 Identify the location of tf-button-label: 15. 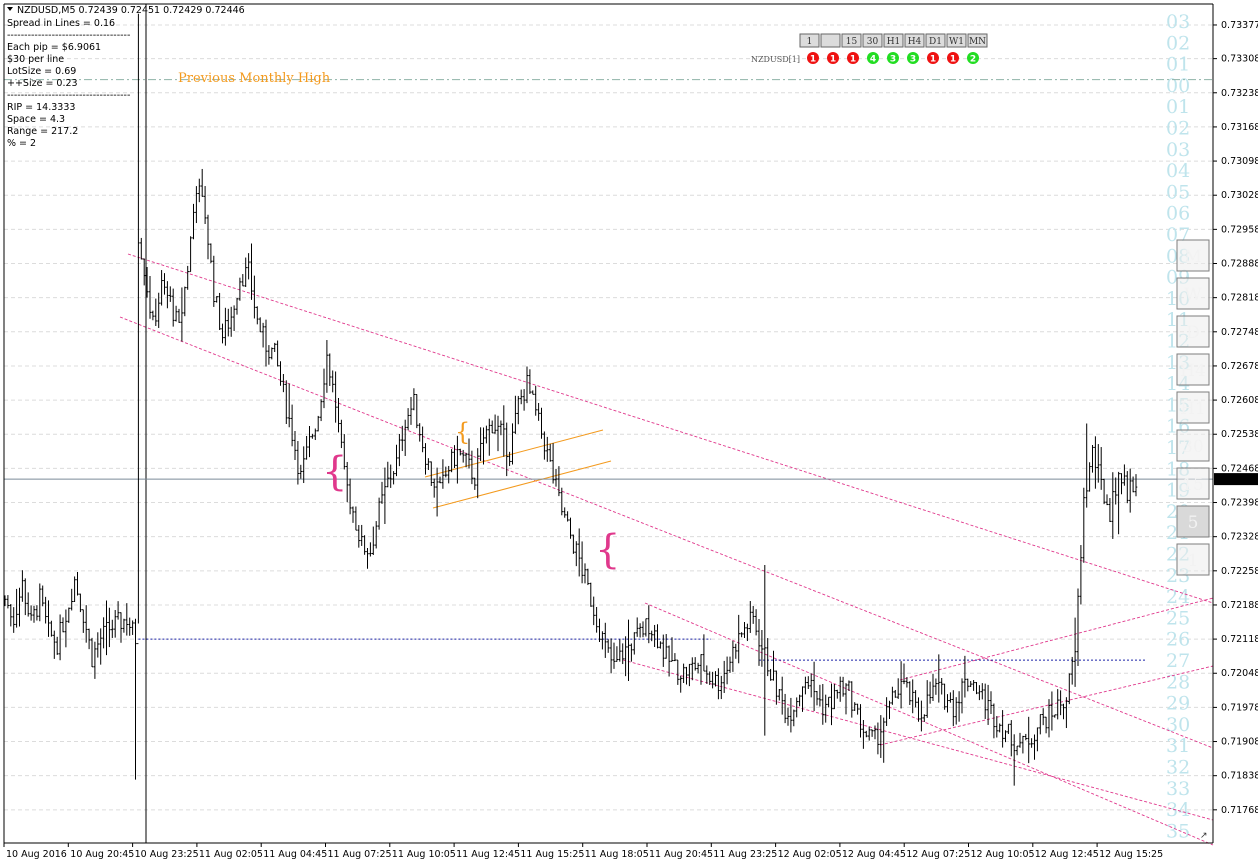
(852, 42).